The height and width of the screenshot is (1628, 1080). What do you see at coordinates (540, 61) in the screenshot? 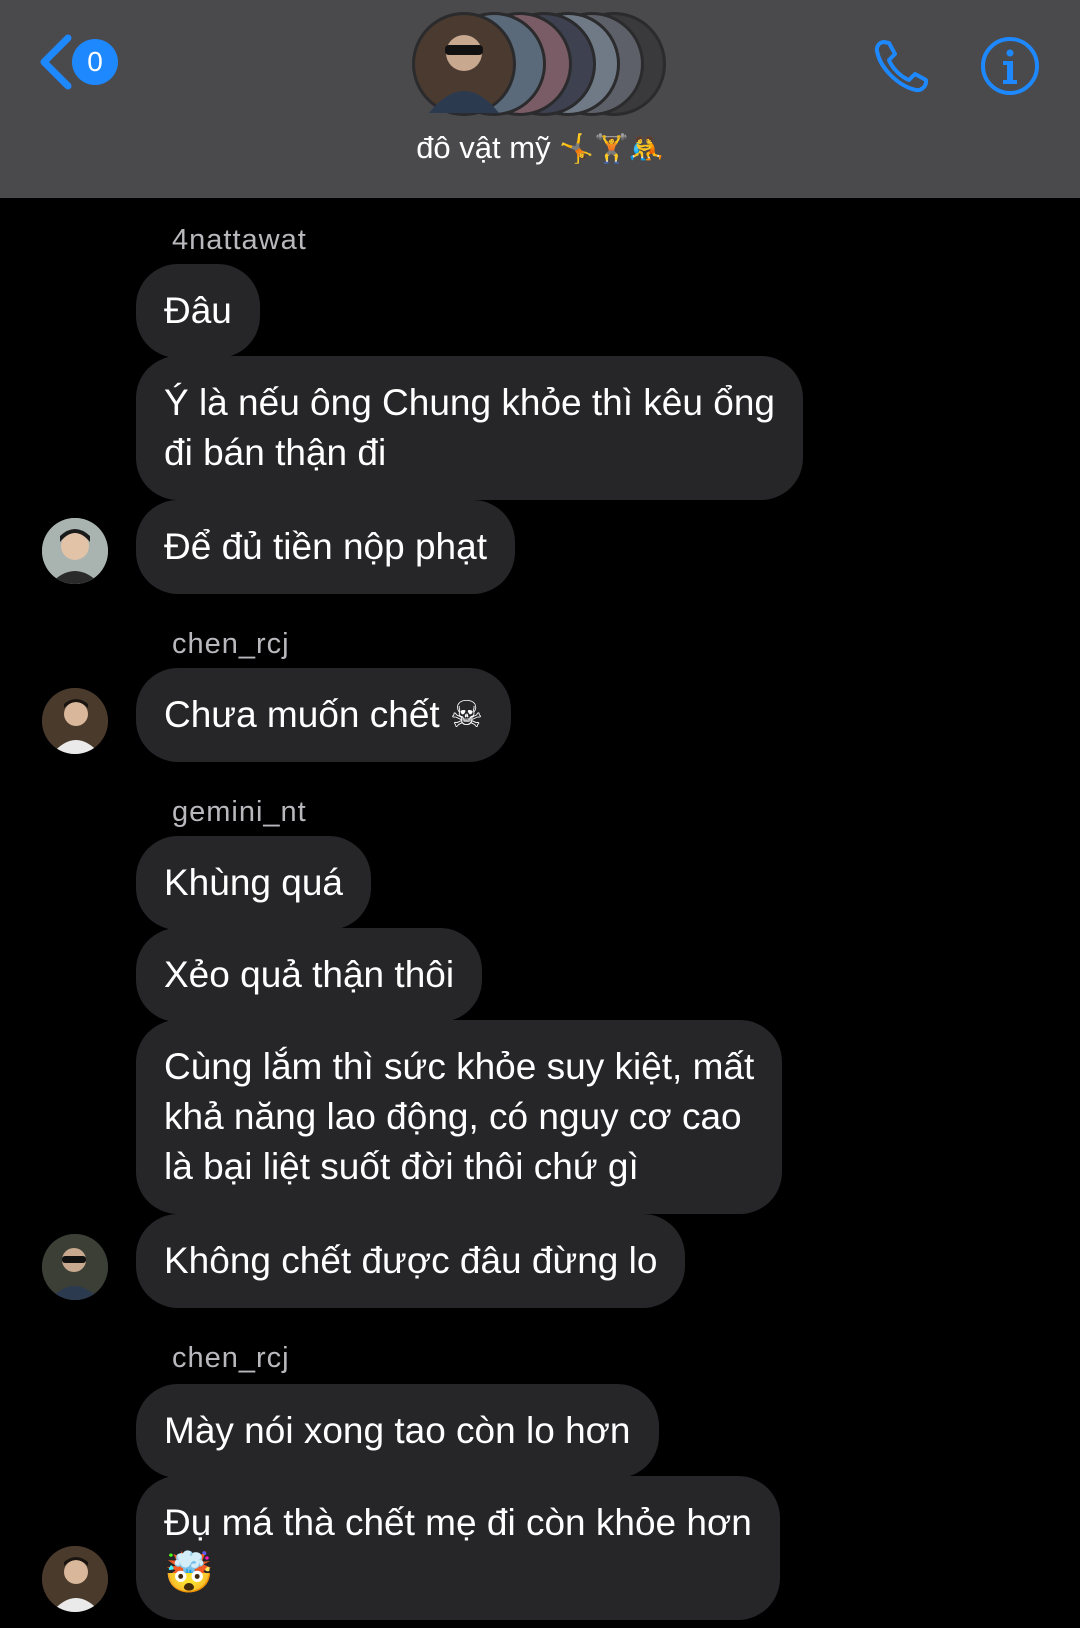
I see `group-avatar-stack` at bounding box center [540, 61].